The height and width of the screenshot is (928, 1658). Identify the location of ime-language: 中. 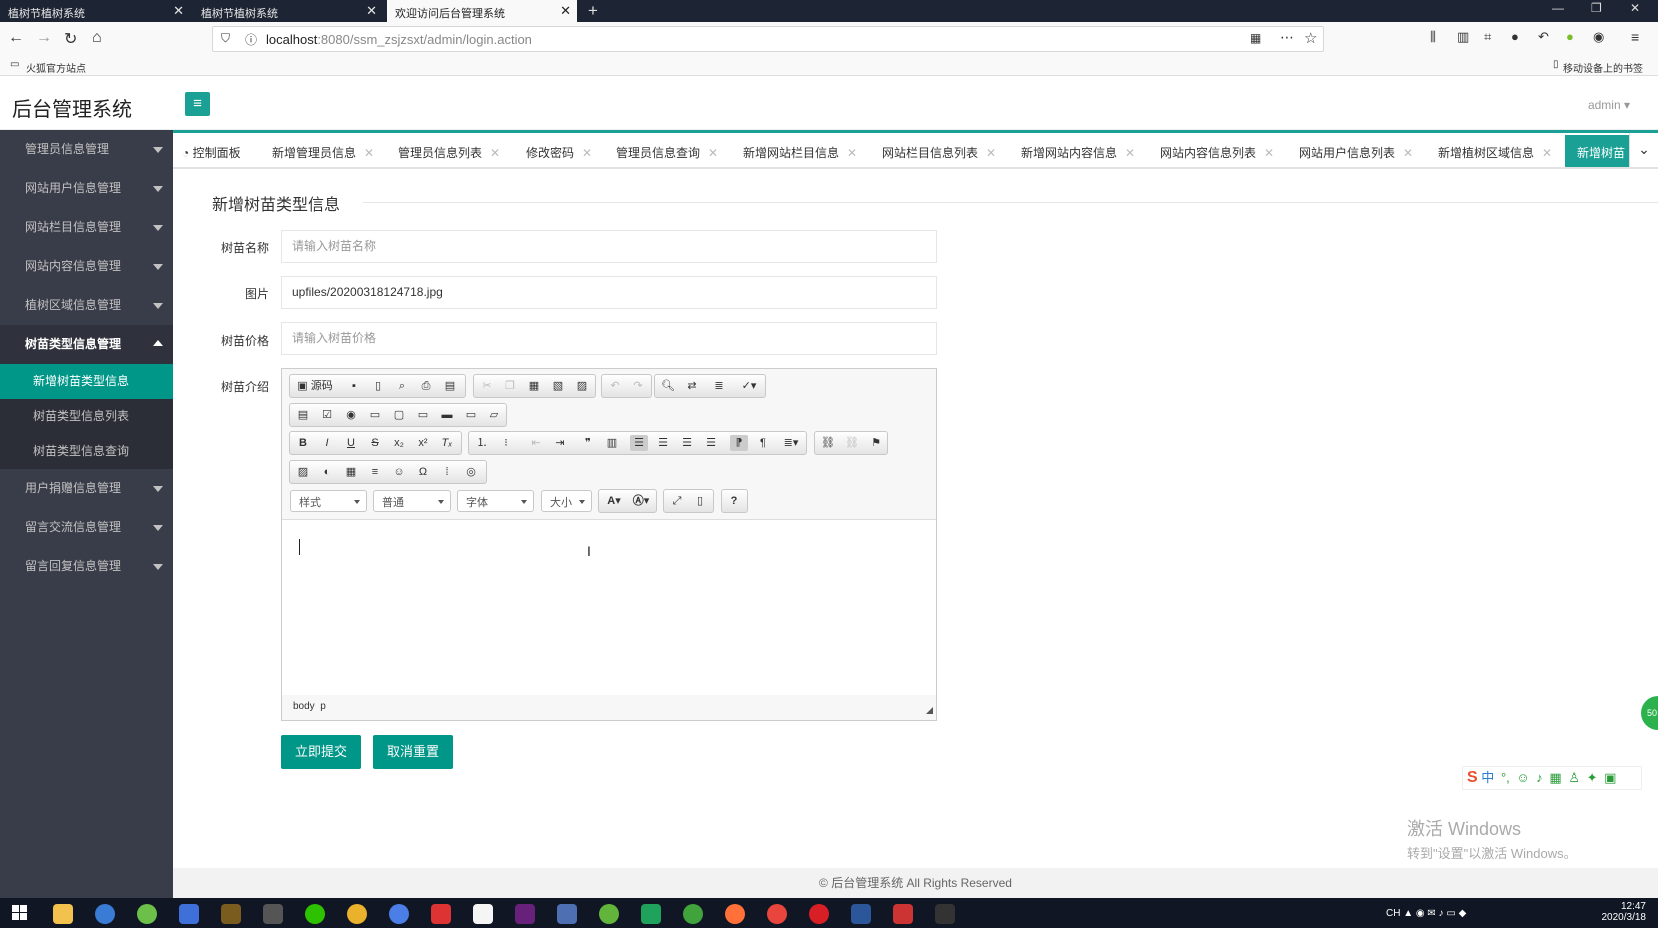
(1487, 777).